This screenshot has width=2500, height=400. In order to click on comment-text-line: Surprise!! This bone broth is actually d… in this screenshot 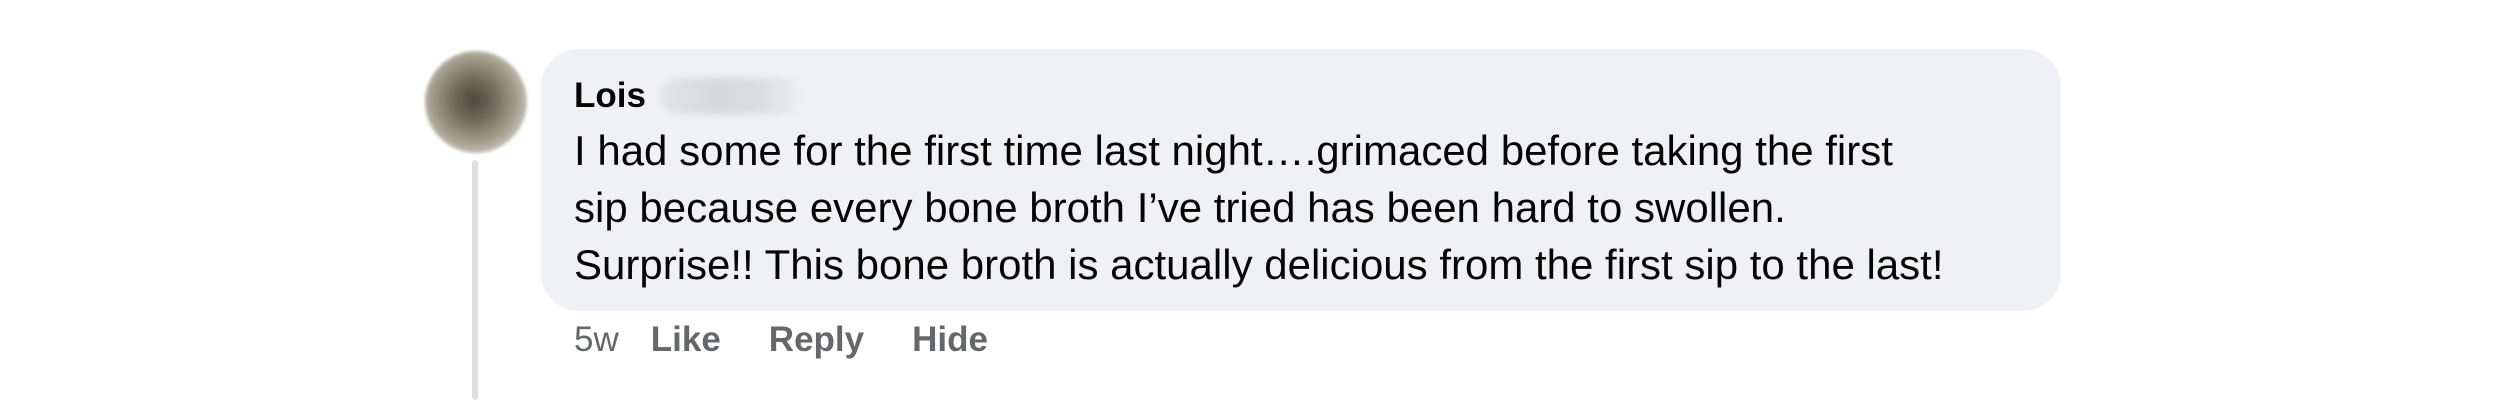, I will do `click(1259, 264)`.